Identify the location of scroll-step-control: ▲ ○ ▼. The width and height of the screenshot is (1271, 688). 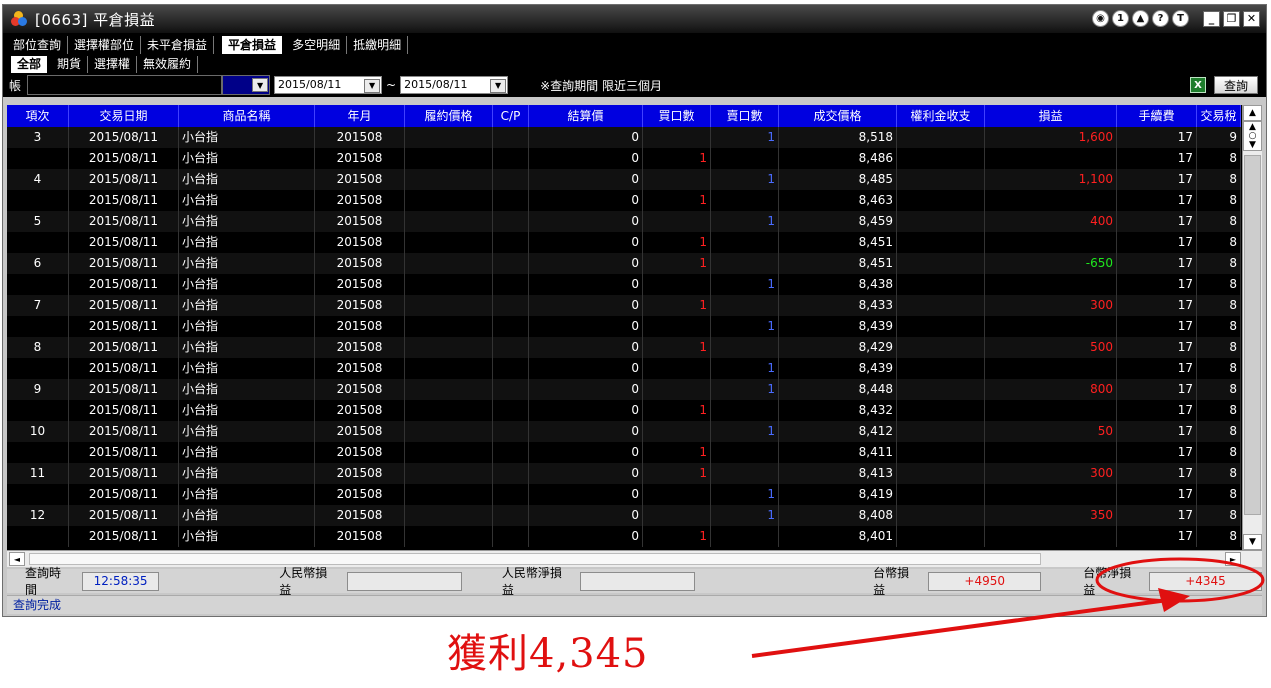
(1252, 136).